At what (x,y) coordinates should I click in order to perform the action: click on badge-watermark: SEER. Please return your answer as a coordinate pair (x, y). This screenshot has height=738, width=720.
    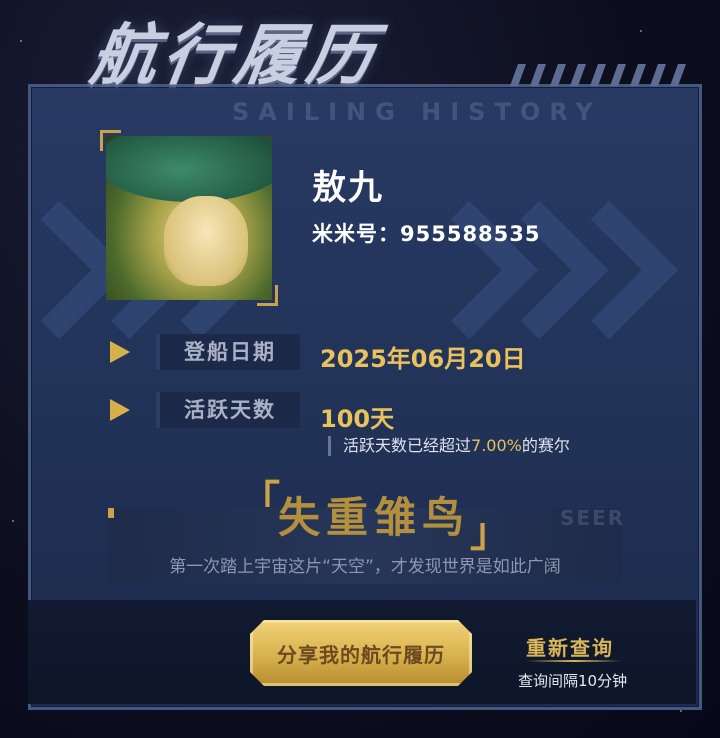
    Looking at the image, I should click on (593, 518).